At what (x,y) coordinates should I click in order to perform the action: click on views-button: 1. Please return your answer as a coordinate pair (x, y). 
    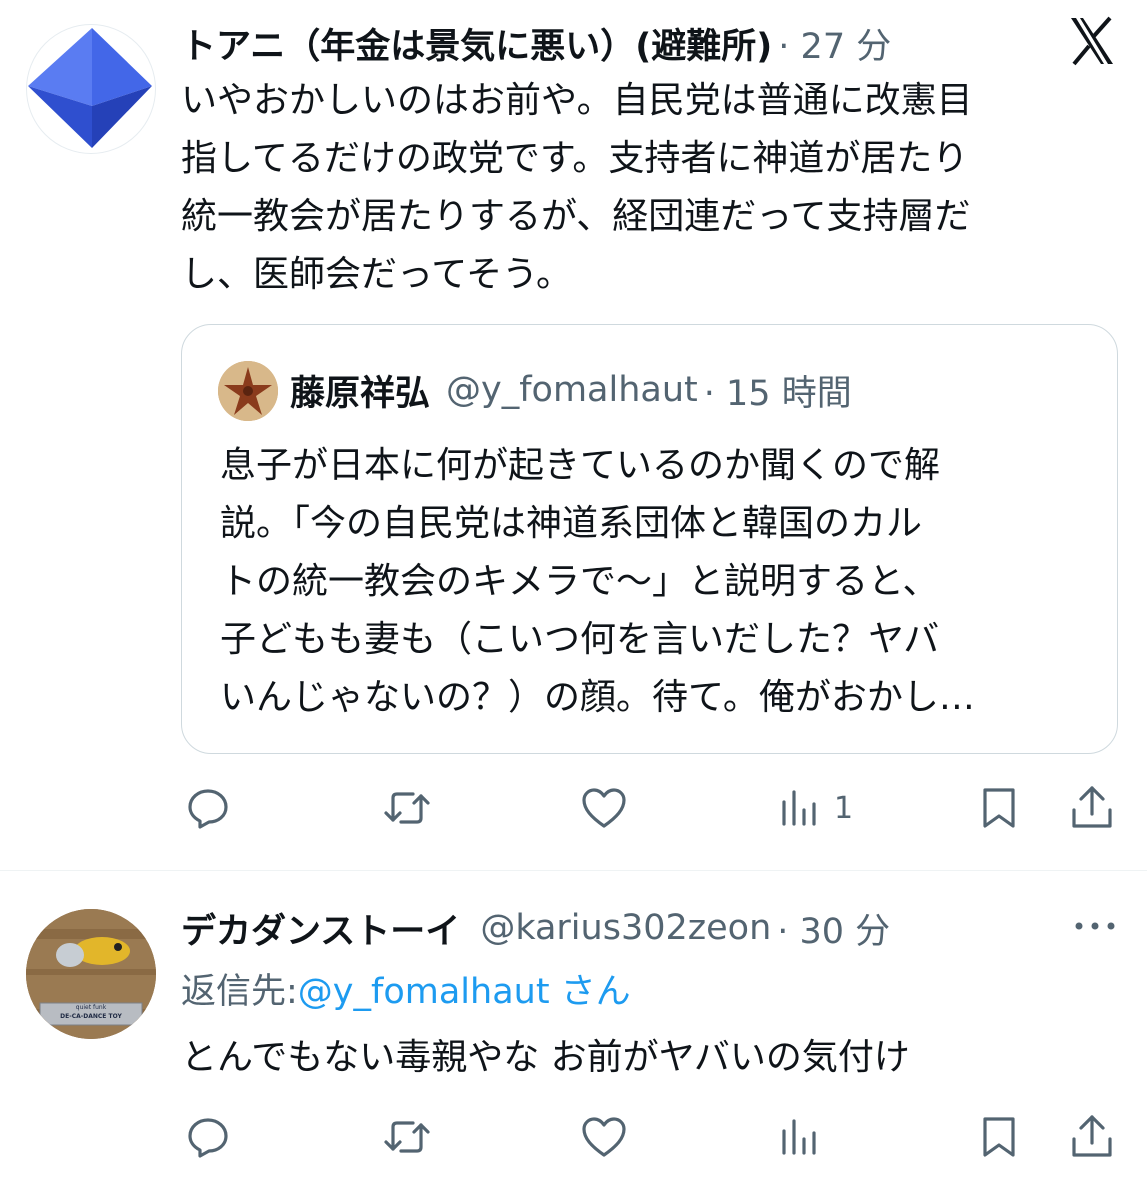
    Looking at the image, I should click on (825, 808).